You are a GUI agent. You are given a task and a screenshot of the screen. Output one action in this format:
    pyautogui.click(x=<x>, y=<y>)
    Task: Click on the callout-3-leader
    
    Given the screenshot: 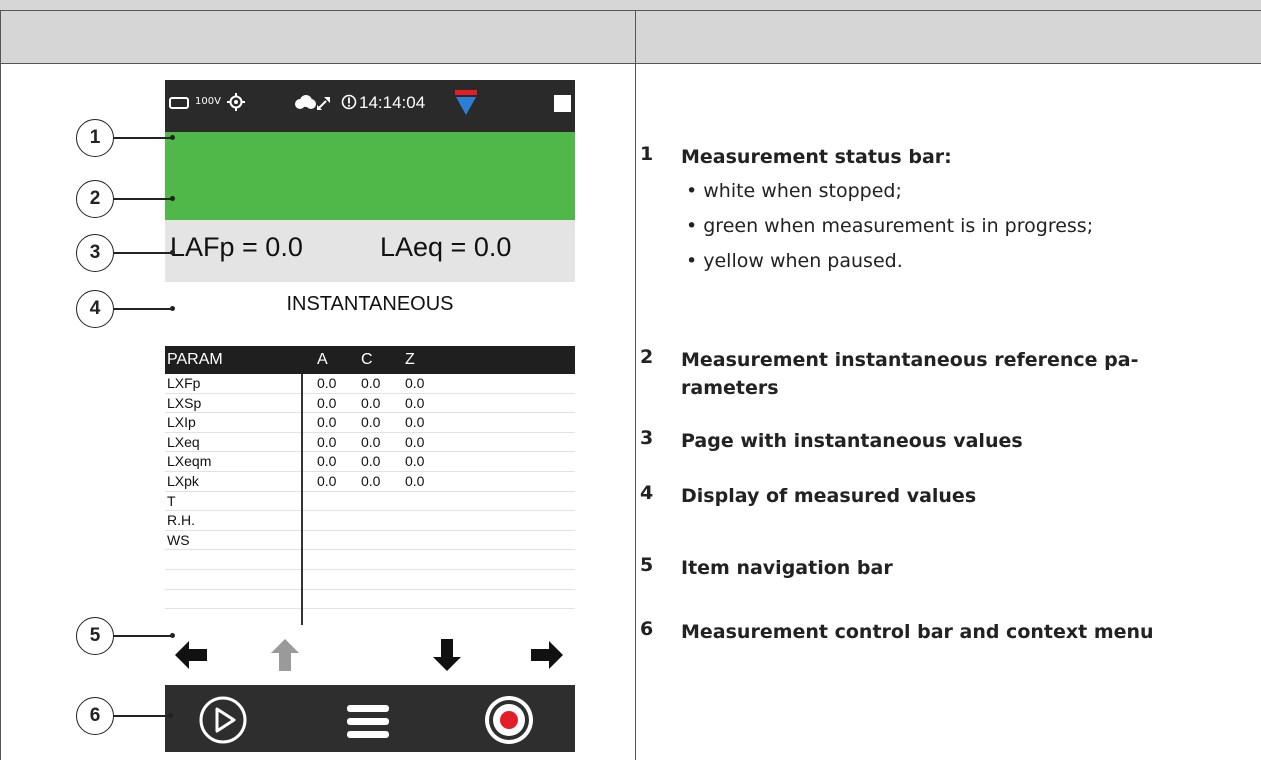 What is the action you would take?
    pyautogui.click(x=144, y=252)
    